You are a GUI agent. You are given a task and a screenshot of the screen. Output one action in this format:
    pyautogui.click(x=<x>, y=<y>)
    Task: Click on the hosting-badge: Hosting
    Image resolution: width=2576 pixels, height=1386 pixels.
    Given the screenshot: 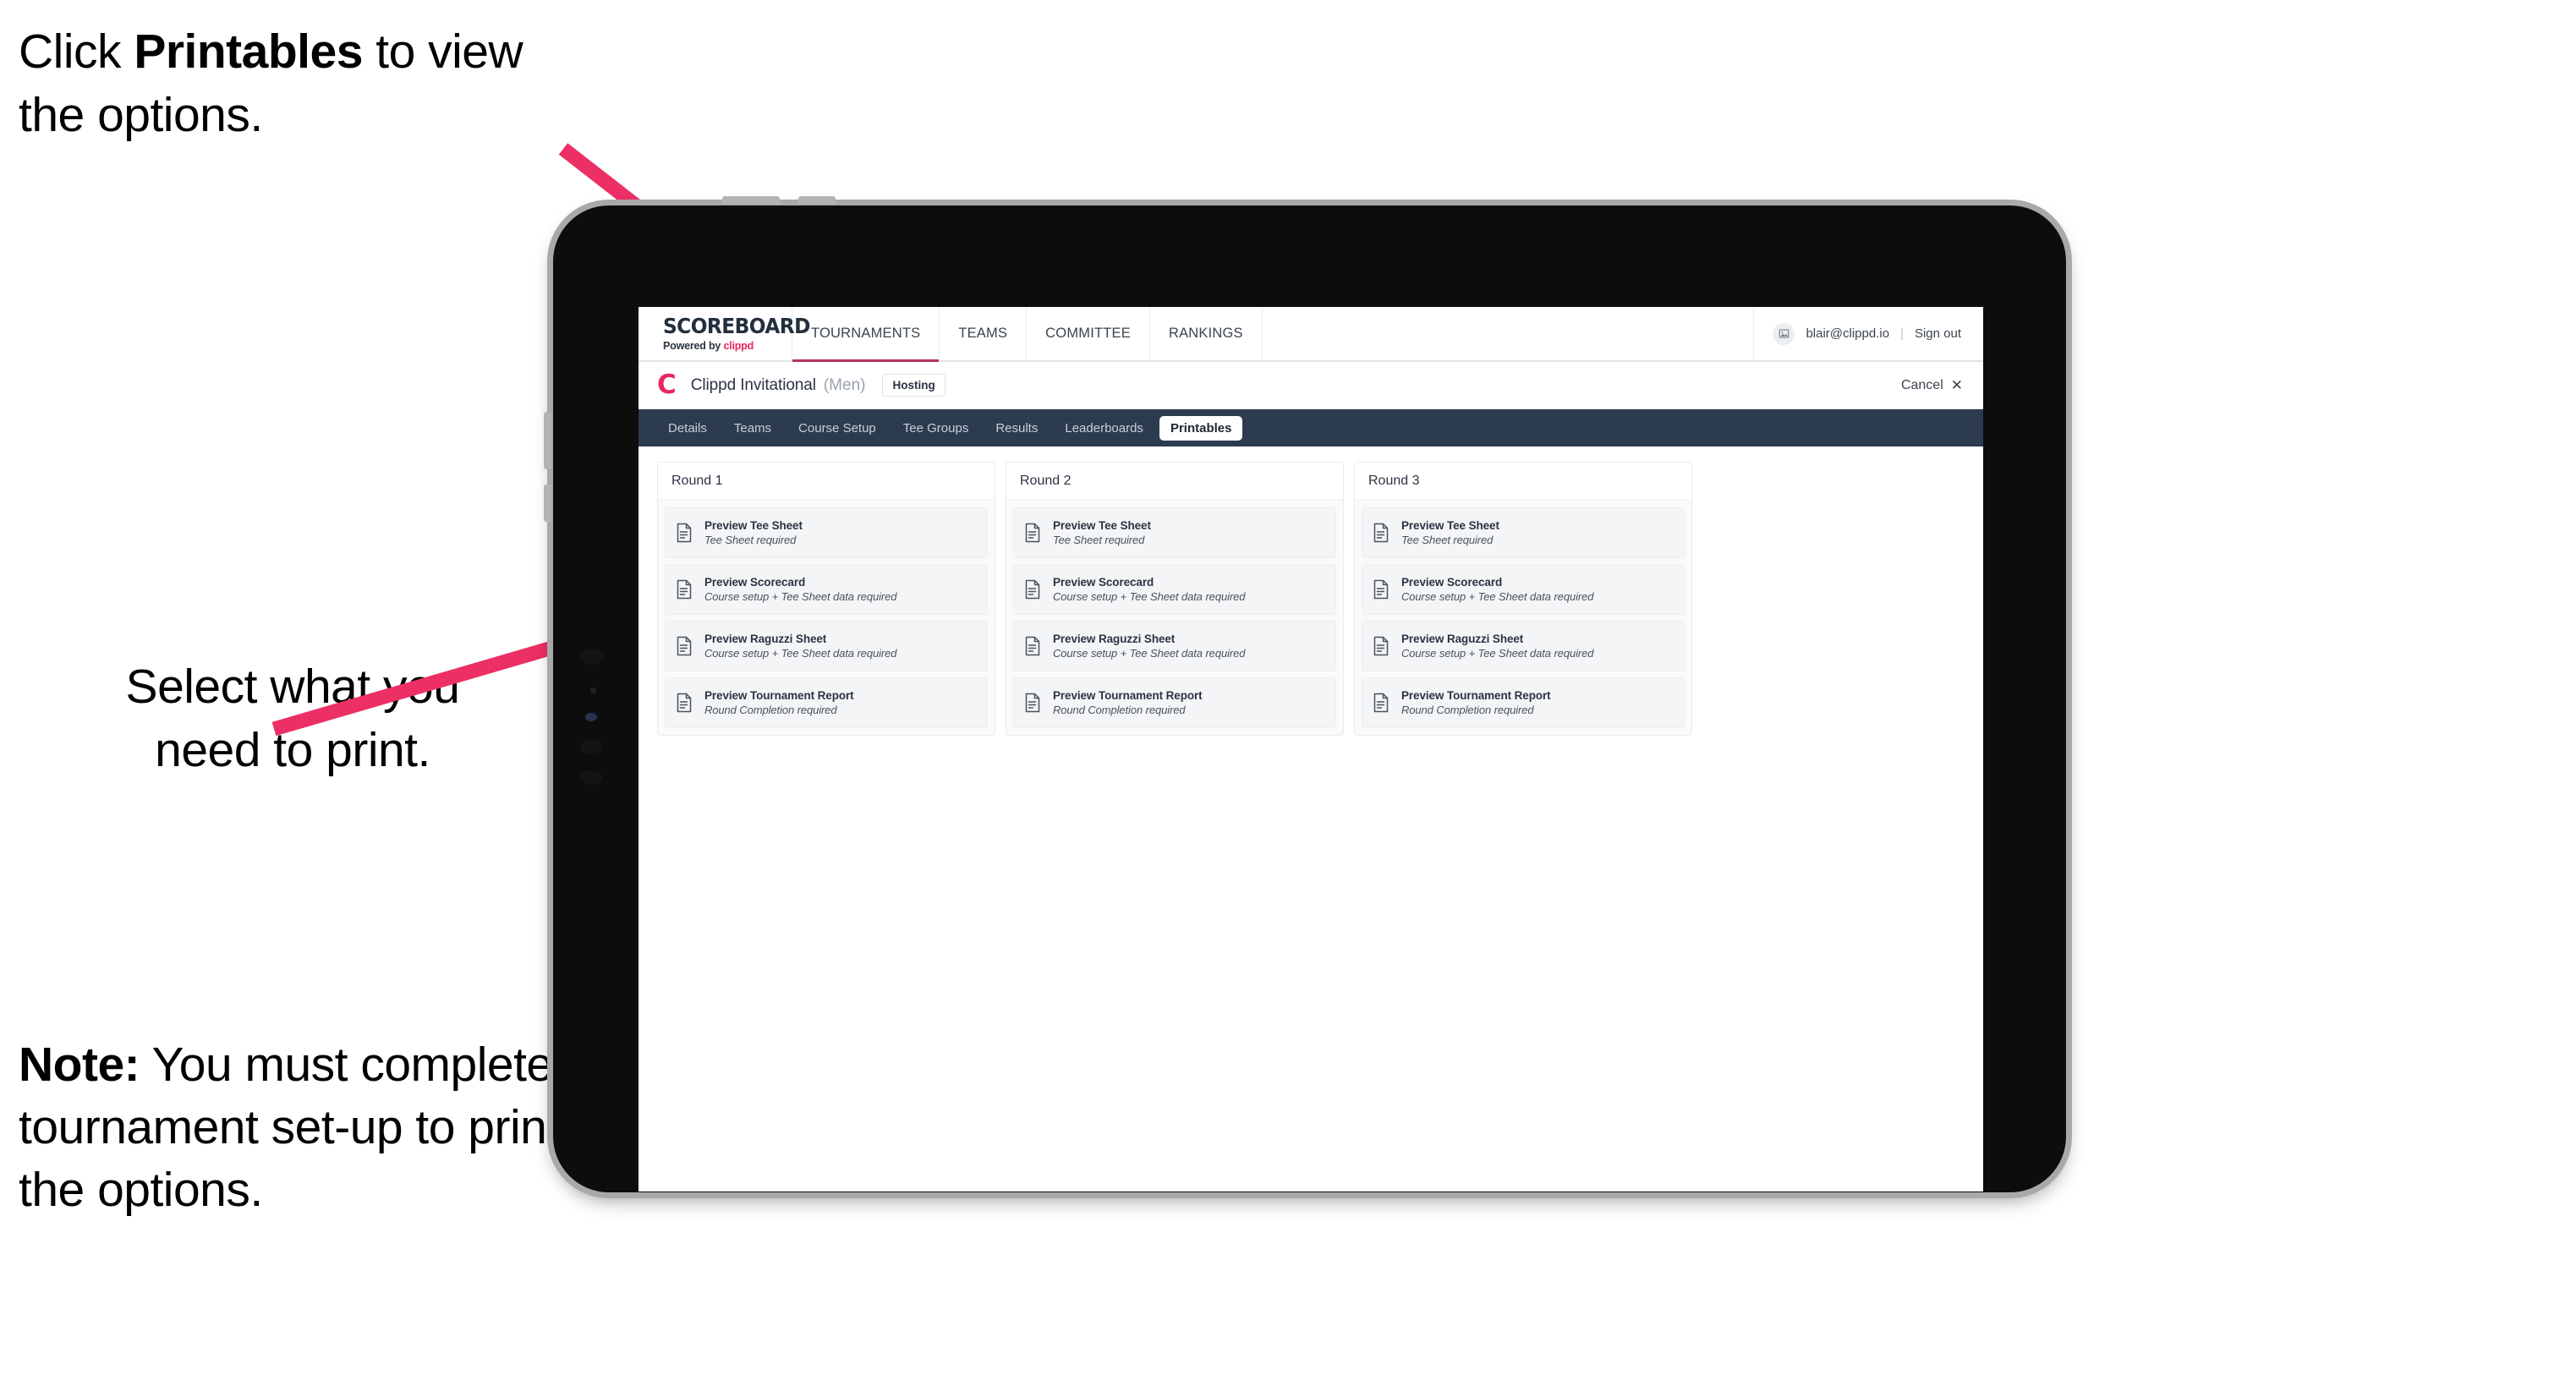 What is the action you would take?
    pyautogui.click(x=913, y=385)
    